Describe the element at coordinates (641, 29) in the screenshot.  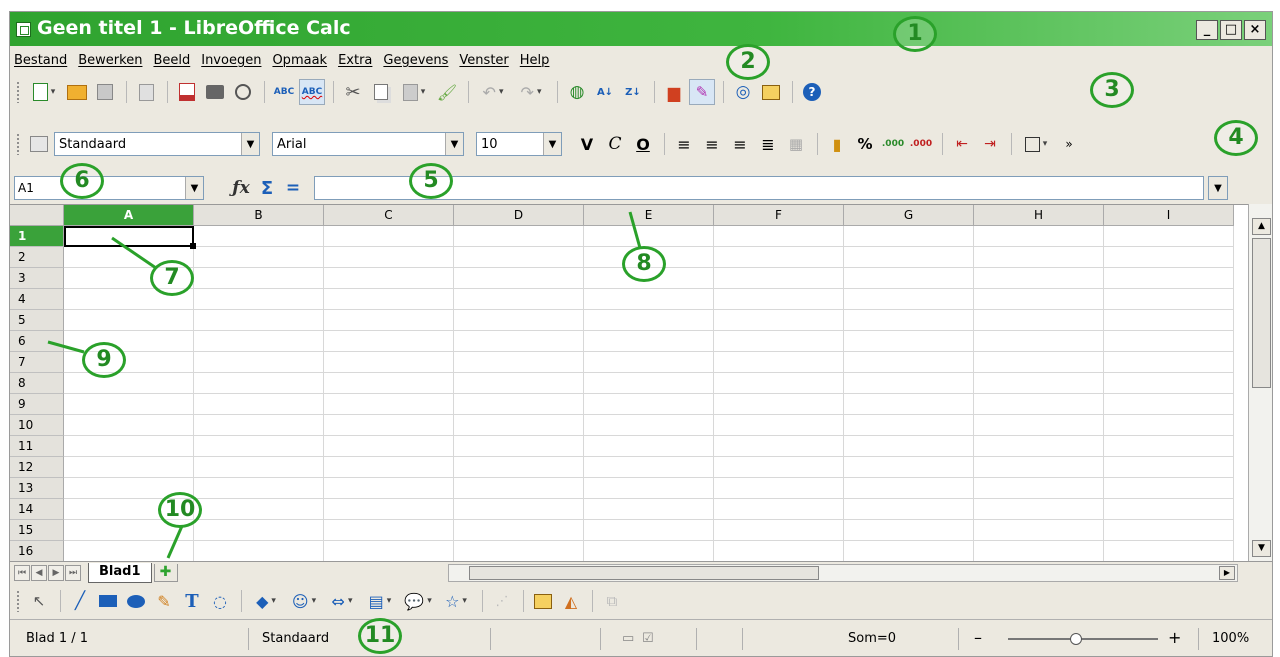
I see `title-bar: Geen titel 1 - LibreOffice Calc _ □ ×` at that location.